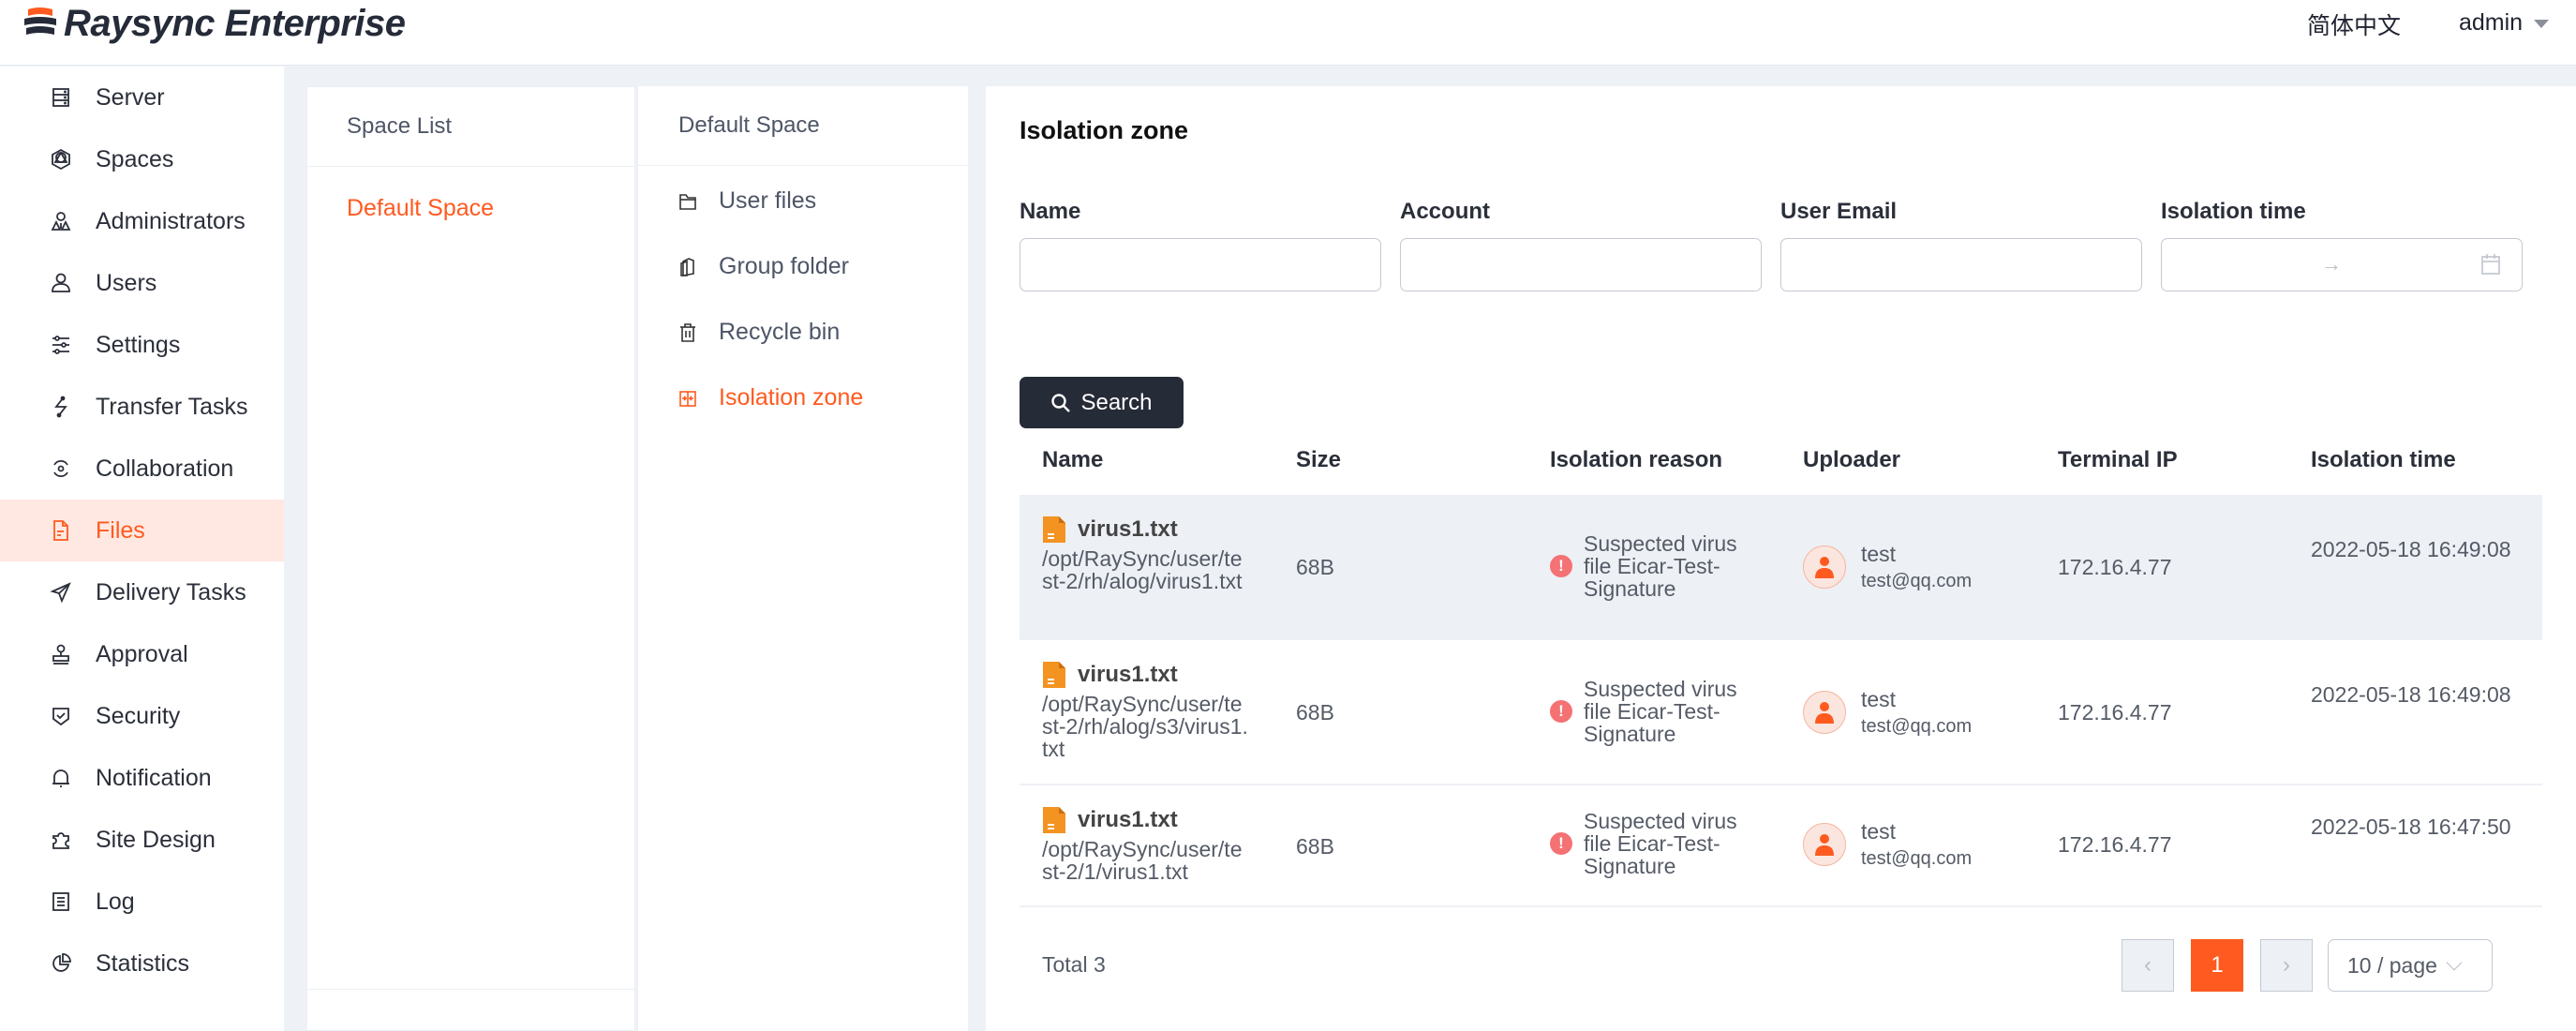 Image resolution: width=2576 pixels, height=1031 pixels. Describe the element at coordinates (780, 332) in the screenshot. I see `menu-item-label: Recycle bin` at that location.